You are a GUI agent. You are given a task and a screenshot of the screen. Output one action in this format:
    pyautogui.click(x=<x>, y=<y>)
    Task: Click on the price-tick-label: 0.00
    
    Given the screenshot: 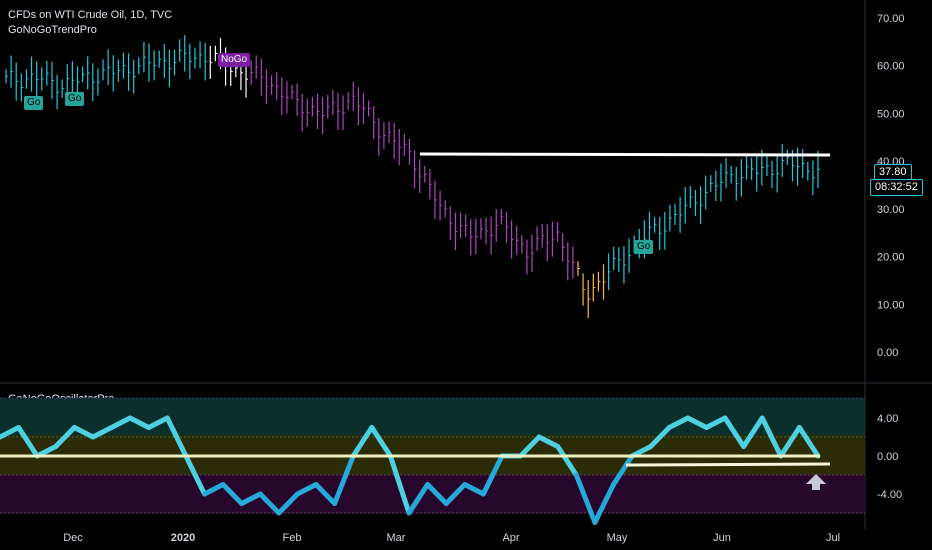 What is the action you would take?
    pyautogui.click(x=887, y=353)
    